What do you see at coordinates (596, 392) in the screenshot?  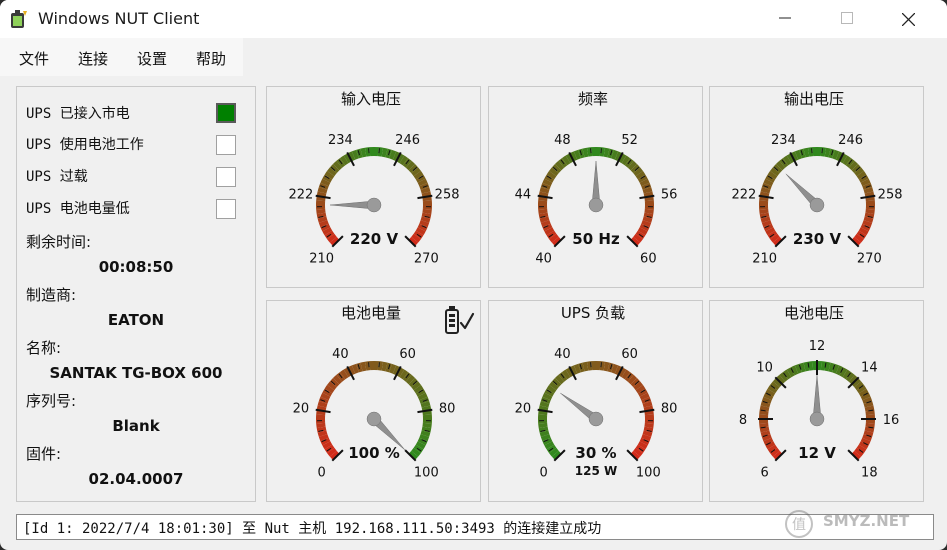 I see `gauge-svg: UPS 负载 0 20 40 60 80 100 30 % 125 W` at bounding box center [596, 392].